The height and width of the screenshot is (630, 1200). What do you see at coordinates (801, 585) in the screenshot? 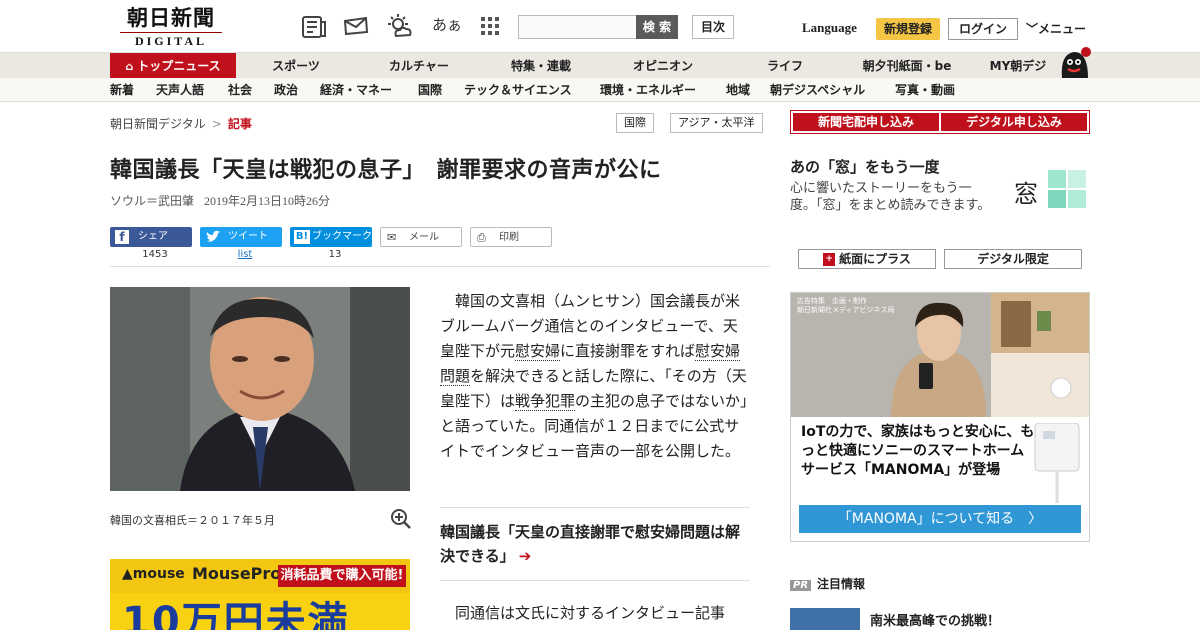
I see `pr-badge: PR` at bounding box center [801, 585].